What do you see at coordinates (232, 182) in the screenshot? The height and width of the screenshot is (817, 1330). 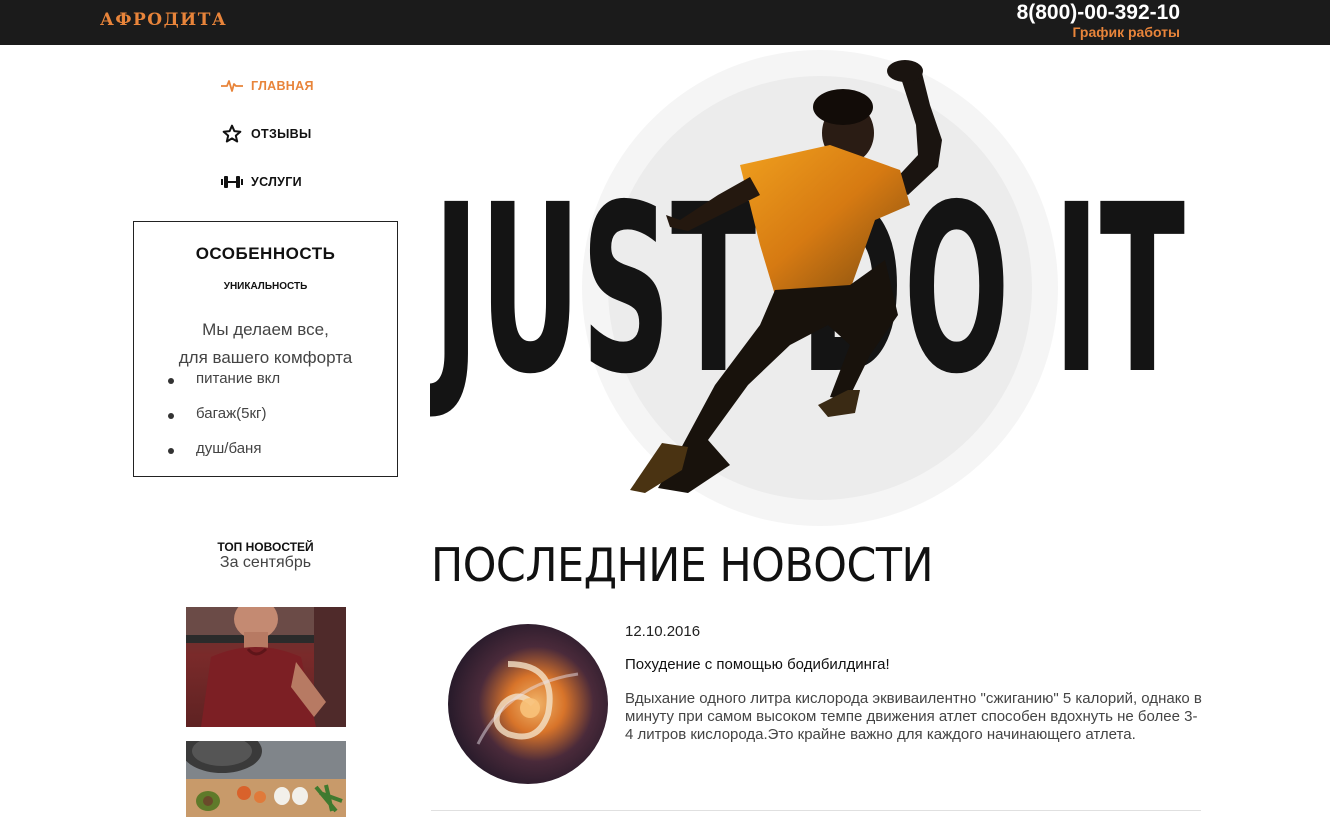 I see `dumbbell-icon` at bounding box center [232, 182].